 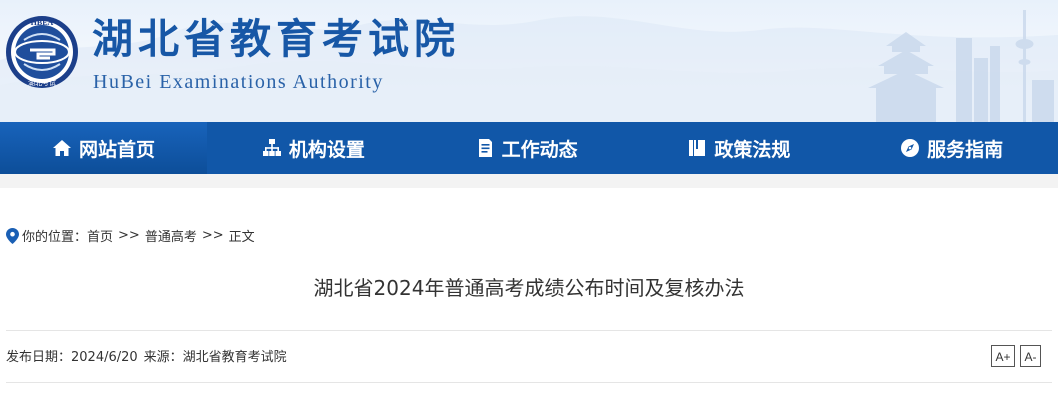 I want to click on breadcrumb-prefix: 你的位置：, so click(x=55, y=237).